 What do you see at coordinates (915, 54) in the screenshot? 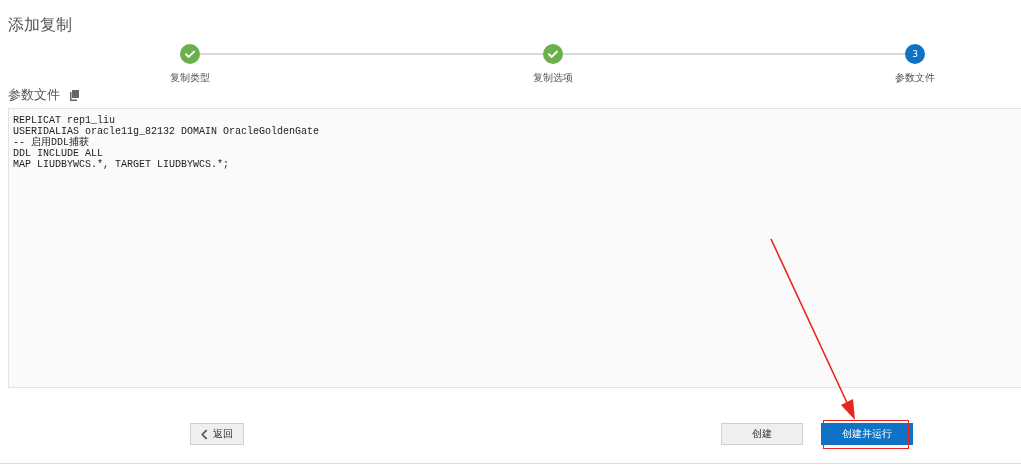
I see `step-number: 3` at bounding box center [915, 54].